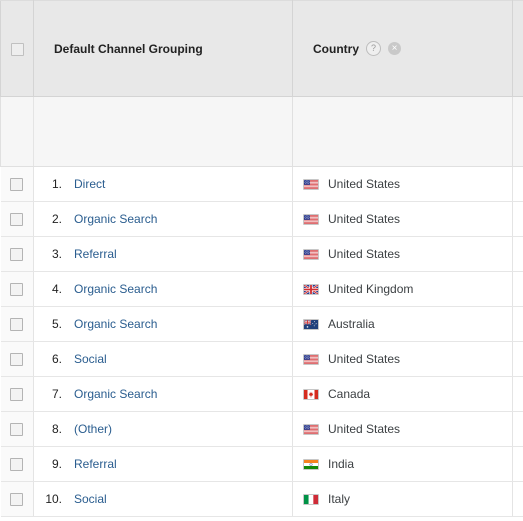  What do you see at coordinates (349, 394) in the screenshot?
I see `country-label: Canada` at bounding box center [349, 394].